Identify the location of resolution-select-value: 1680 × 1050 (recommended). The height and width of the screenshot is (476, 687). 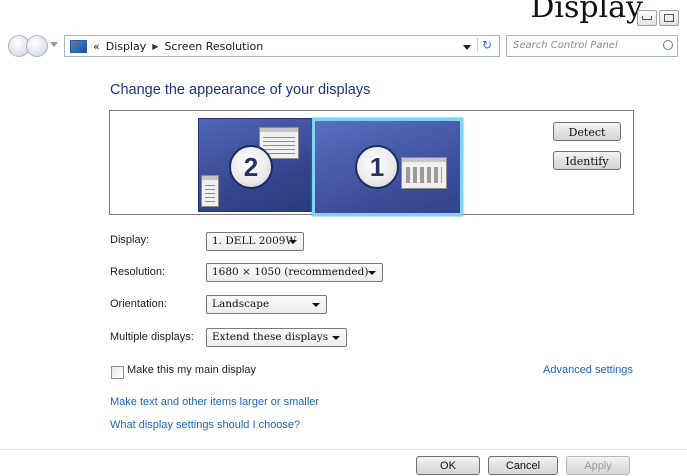
(290, 272).